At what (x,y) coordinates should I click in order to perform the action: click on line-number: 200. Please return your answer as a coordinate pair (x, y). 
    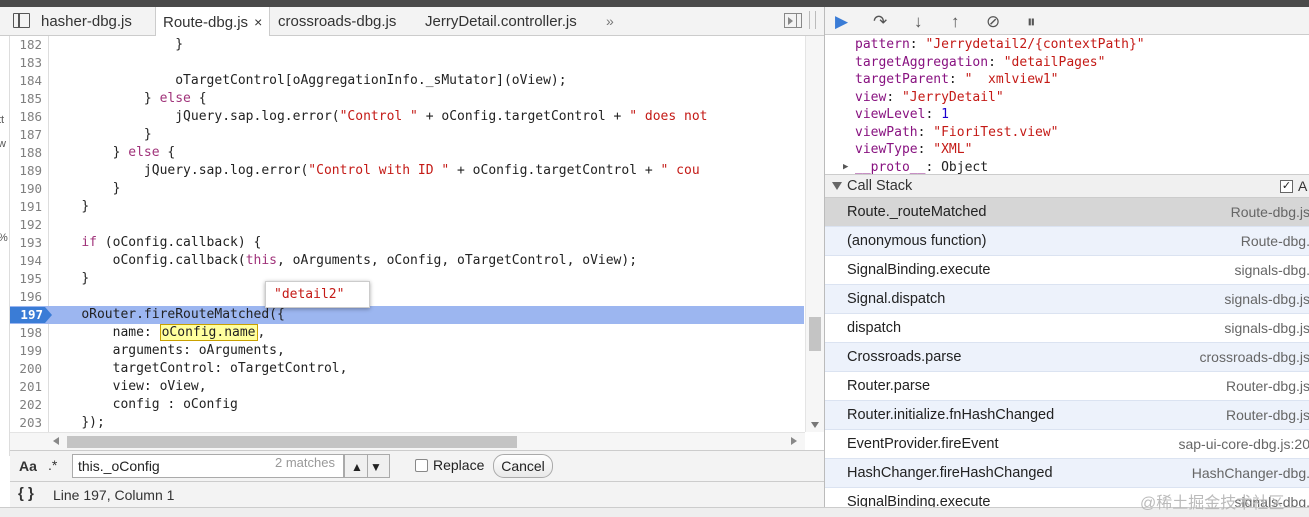
    Looking at the image, I should click on (26, 369).